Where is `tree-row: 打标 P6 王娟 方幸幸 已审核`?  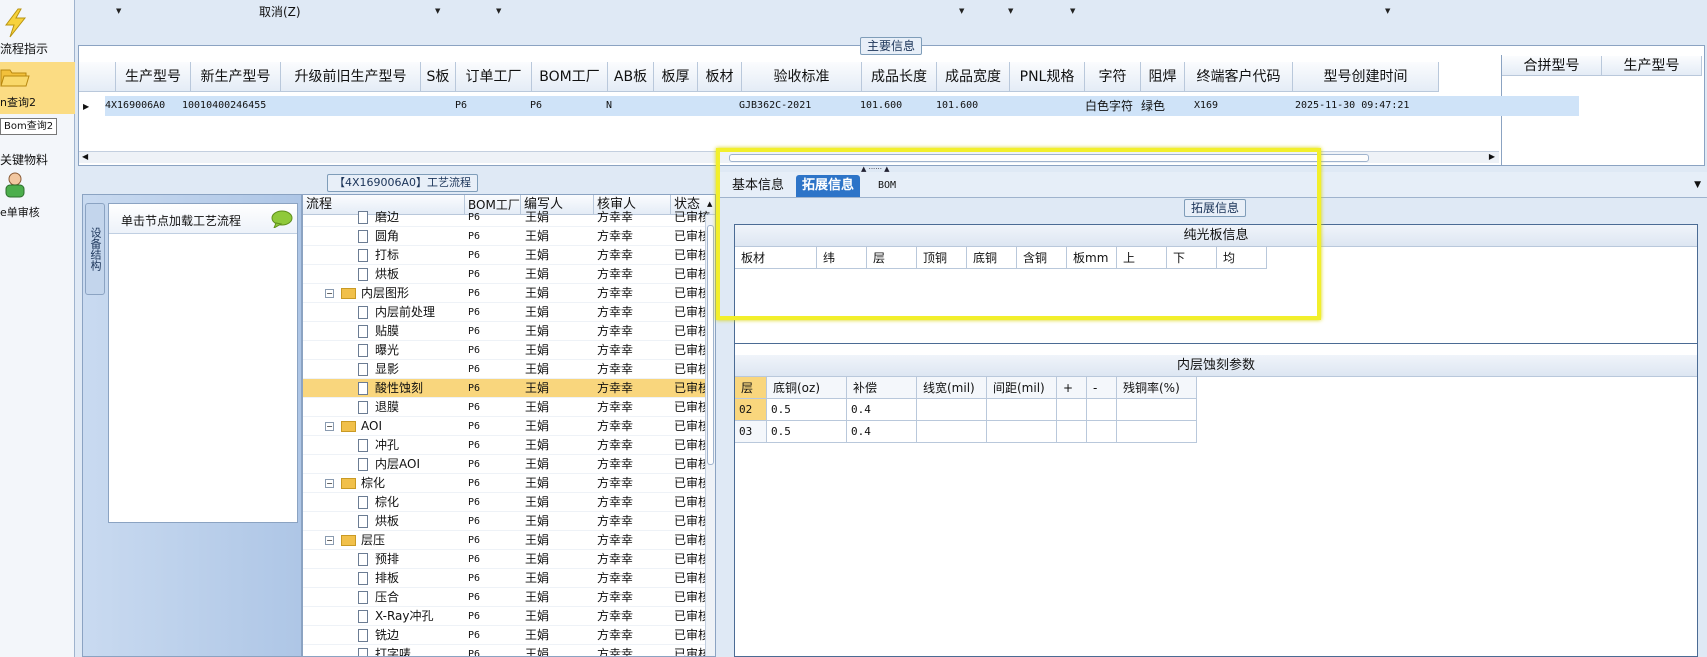 tree-row: 打标 P6 王娟 方幸幸 已审核 is located at coordinates (508, 255).